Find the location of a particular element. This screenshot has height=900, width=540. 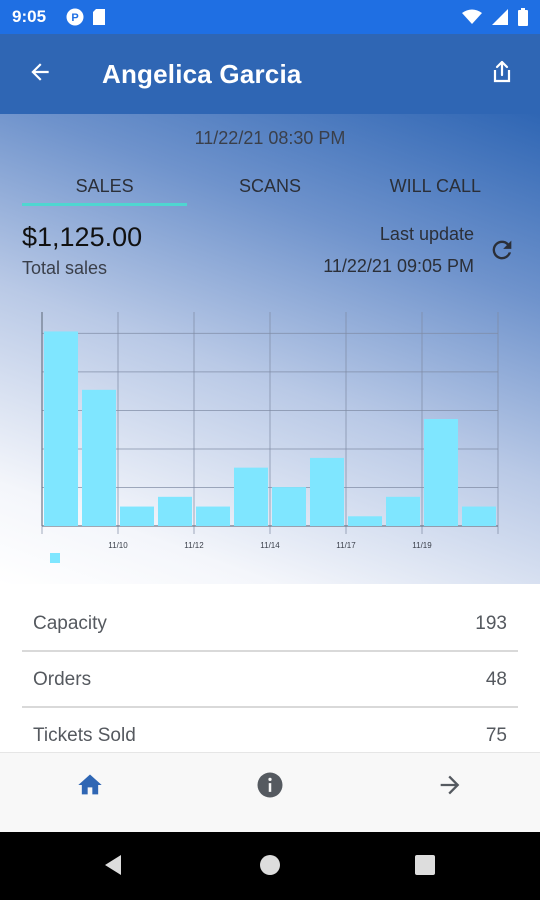

tab-will-call: WILL CALL is located at coordinates (435, 187).